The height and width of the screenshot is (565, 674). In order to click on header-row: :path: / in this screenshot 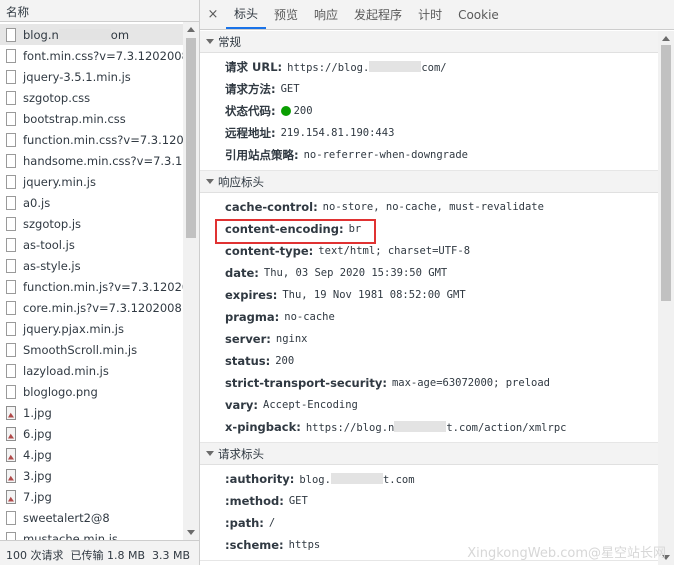, I will do `click(429, 523)`.